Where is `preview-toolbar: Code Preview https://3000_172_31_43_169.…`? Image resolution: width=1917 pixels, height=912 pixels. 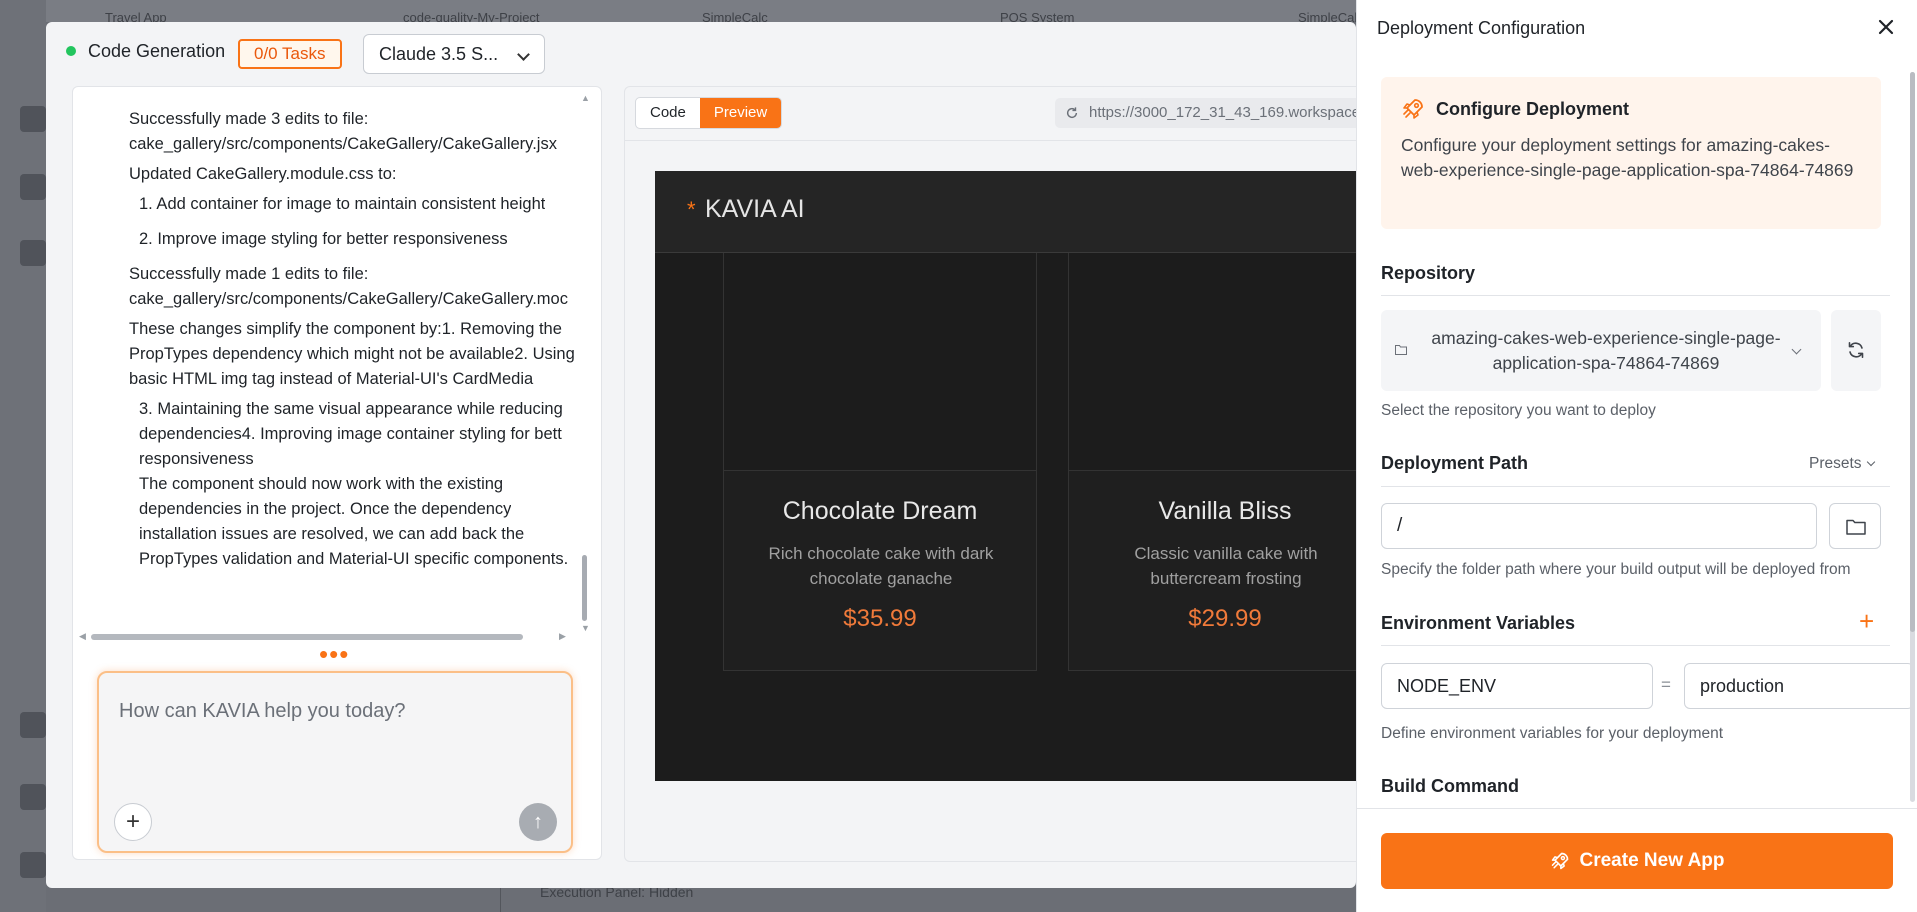
preview-toolbar: Code Preview https://3000_172_31_43_169.… is located at coordinates (990, 114).